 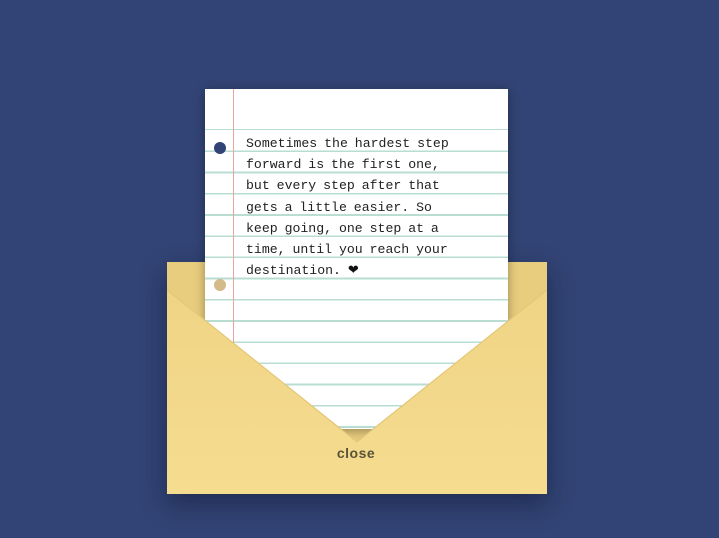 I want to click on letter-line: but every step after that, so click(x=343, y=186).